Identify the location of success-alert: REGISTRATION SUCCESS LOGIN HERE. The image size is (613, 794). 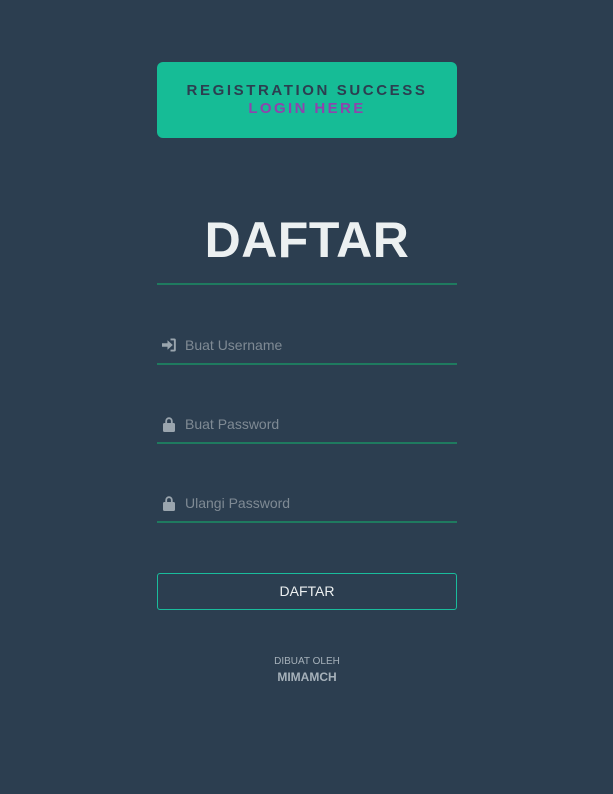
(307, 100).